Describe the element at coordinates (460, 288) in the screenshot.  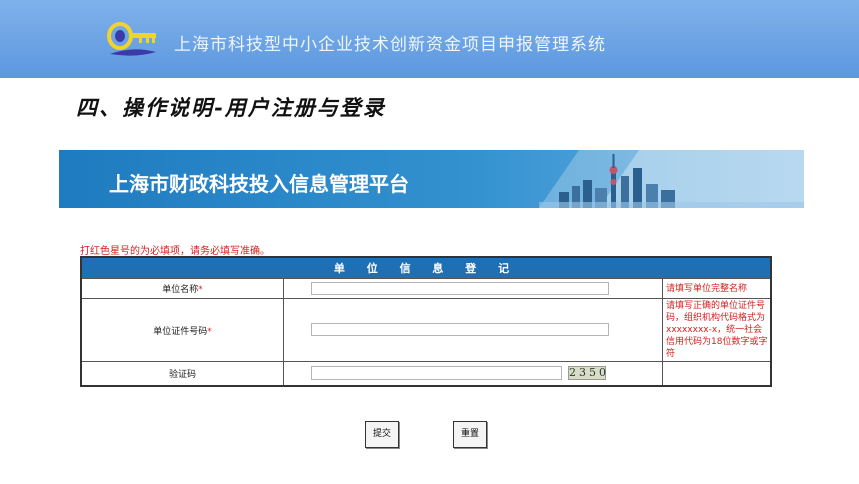
I see `company-name-input` at that location.